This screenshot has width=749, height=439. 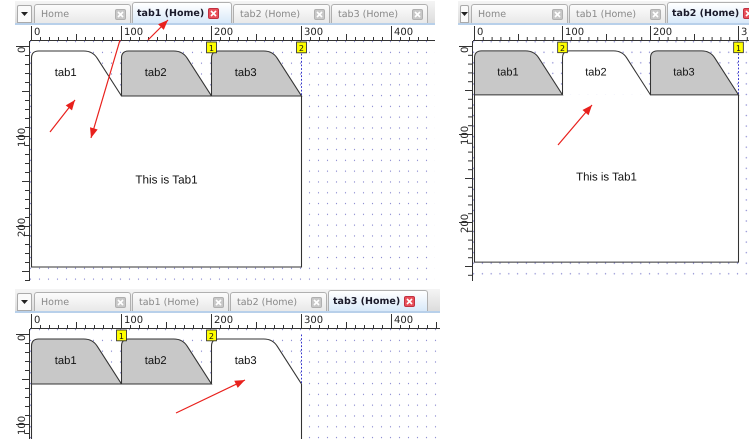 I want to click on document-tab: tab3 (Home), so click(x=378, y=300).